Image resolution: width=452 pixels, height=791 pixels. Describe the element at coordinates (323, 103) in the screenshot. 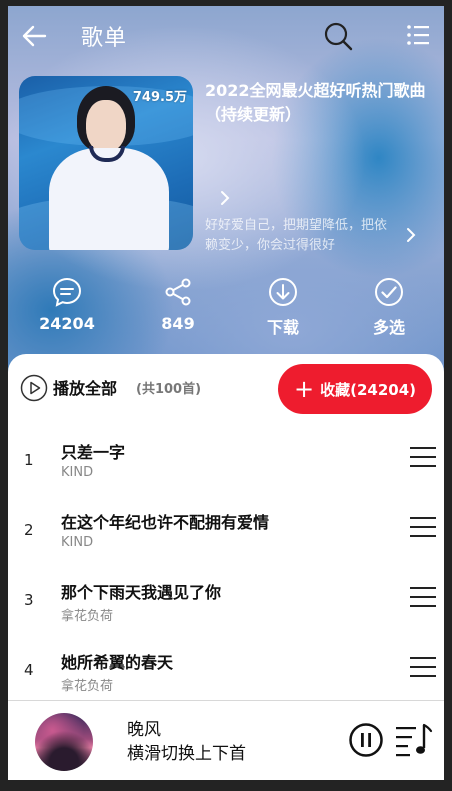

I see `playlist-title: 2022全网最火超好听热门歌曲（持续更新）` at that location.